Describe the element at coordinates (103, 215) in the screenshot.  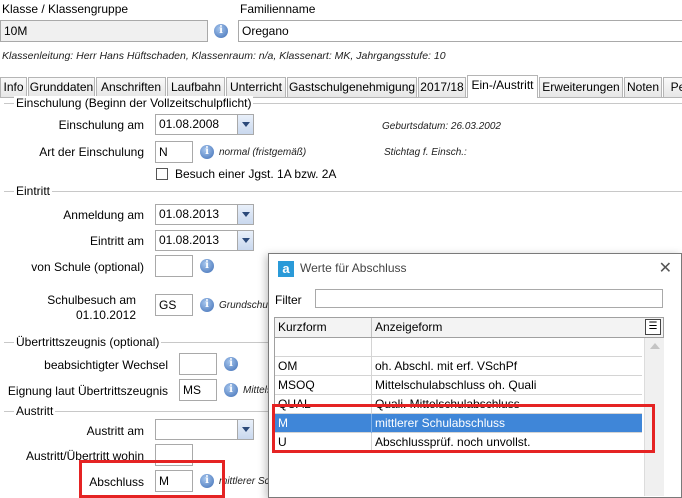
I see `anmeldung-am-label: Anmeldung am` at that location.